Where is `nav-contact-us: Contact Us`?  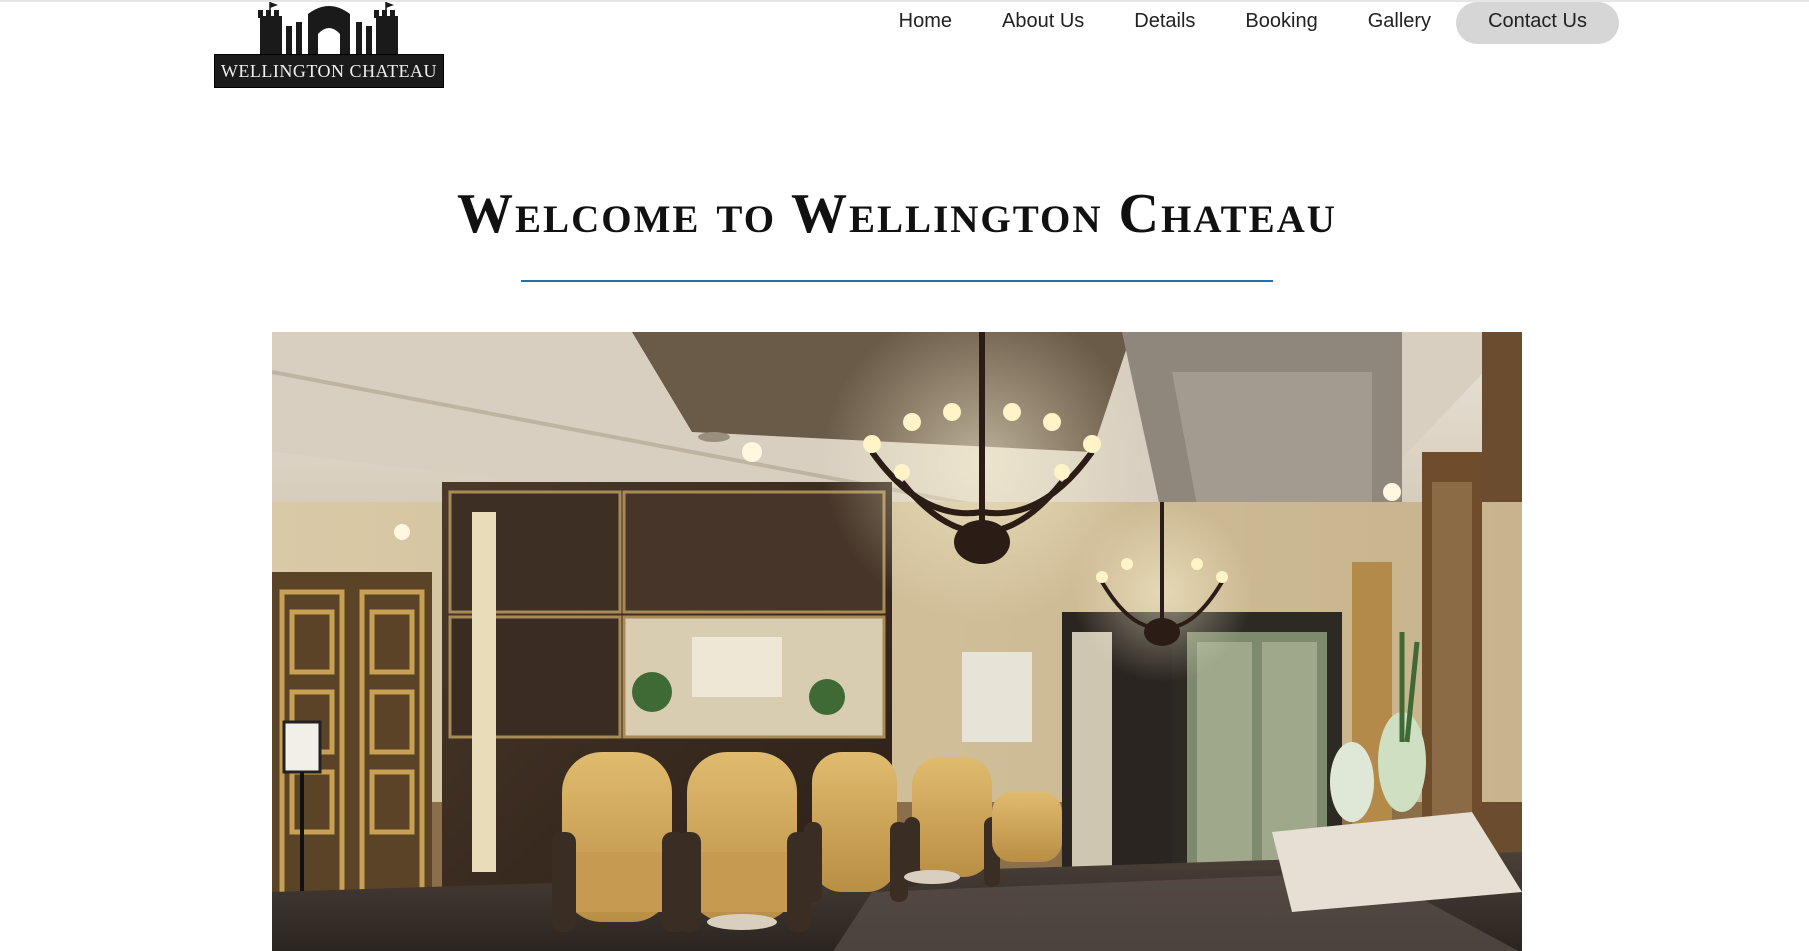 nav-contact-us: Contact Us is located at coordinates (1537, 23).